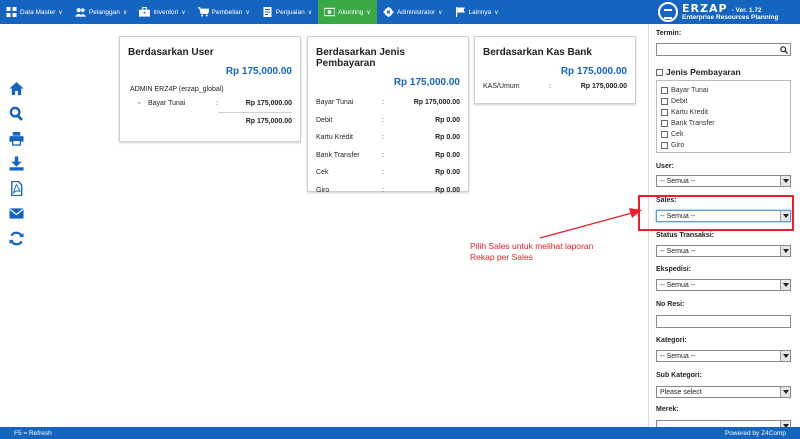 Image resolution: width=800 pixels, height=439 pixels. I want to click on email-button, so click(16, 213).